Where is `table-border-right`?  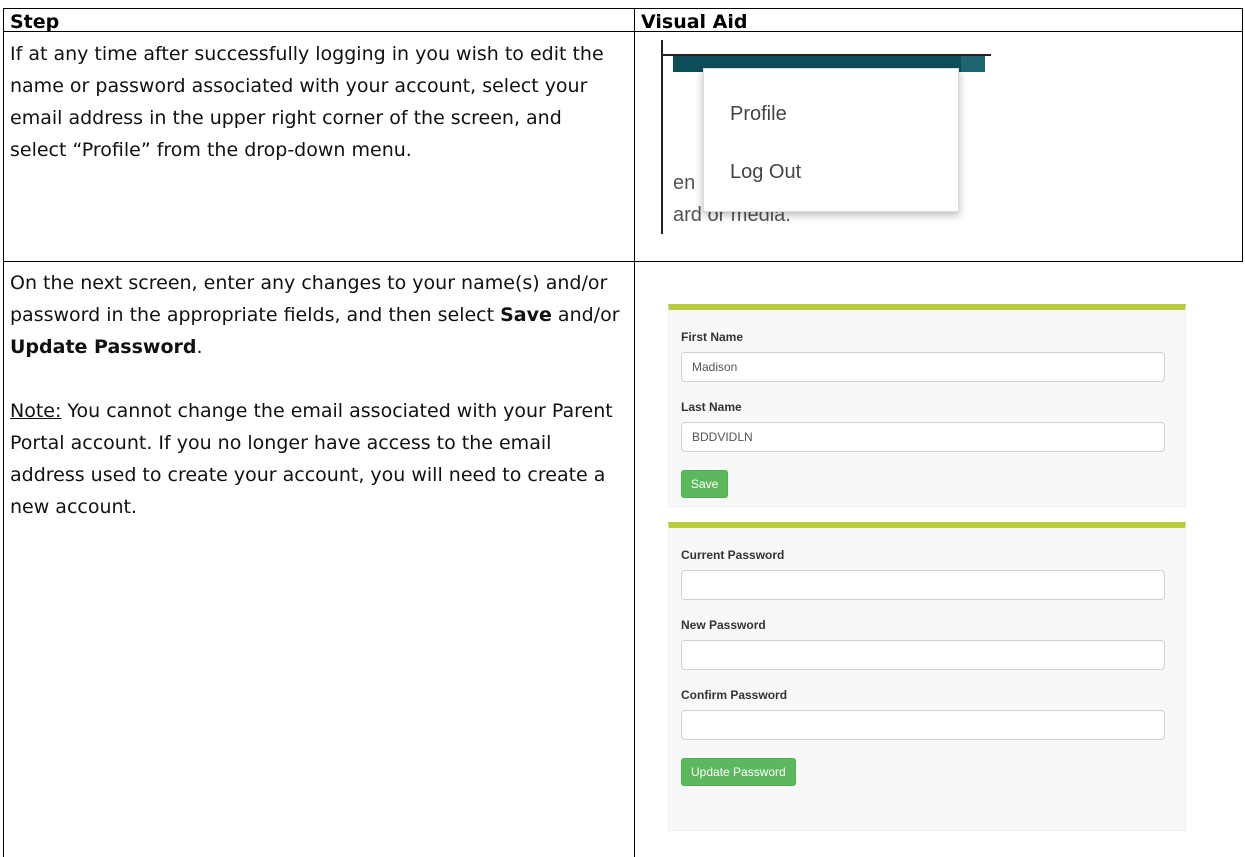 table-border-right is located at coordinates (1242, 135).